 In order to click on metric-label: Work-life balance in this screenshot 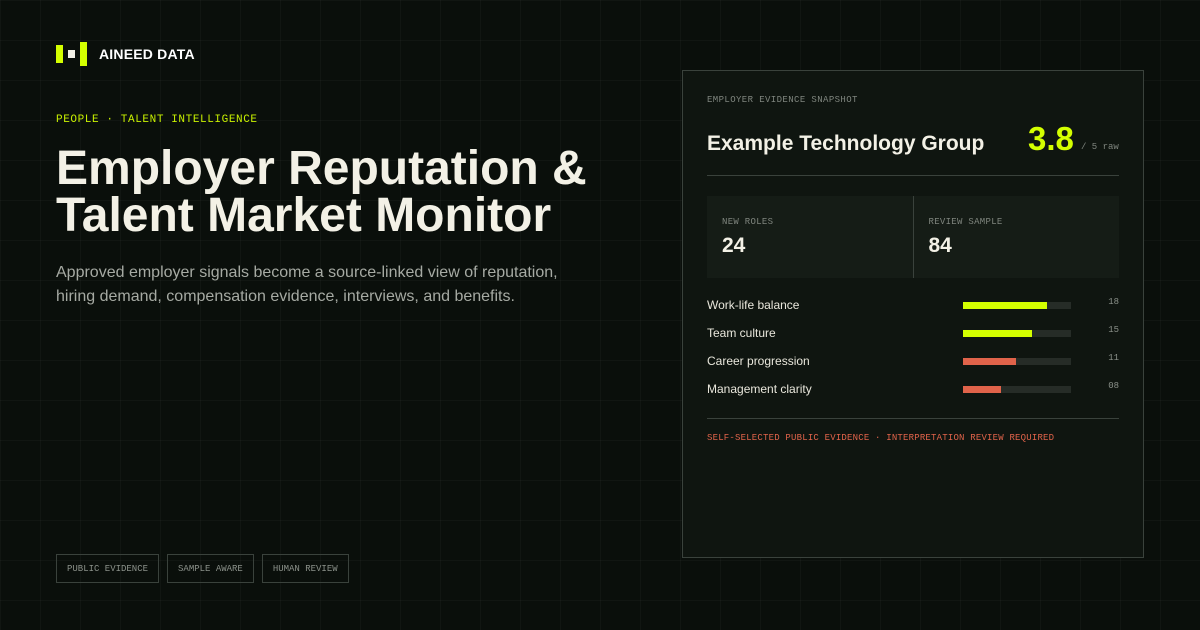, I will do `click(753, 305)`.